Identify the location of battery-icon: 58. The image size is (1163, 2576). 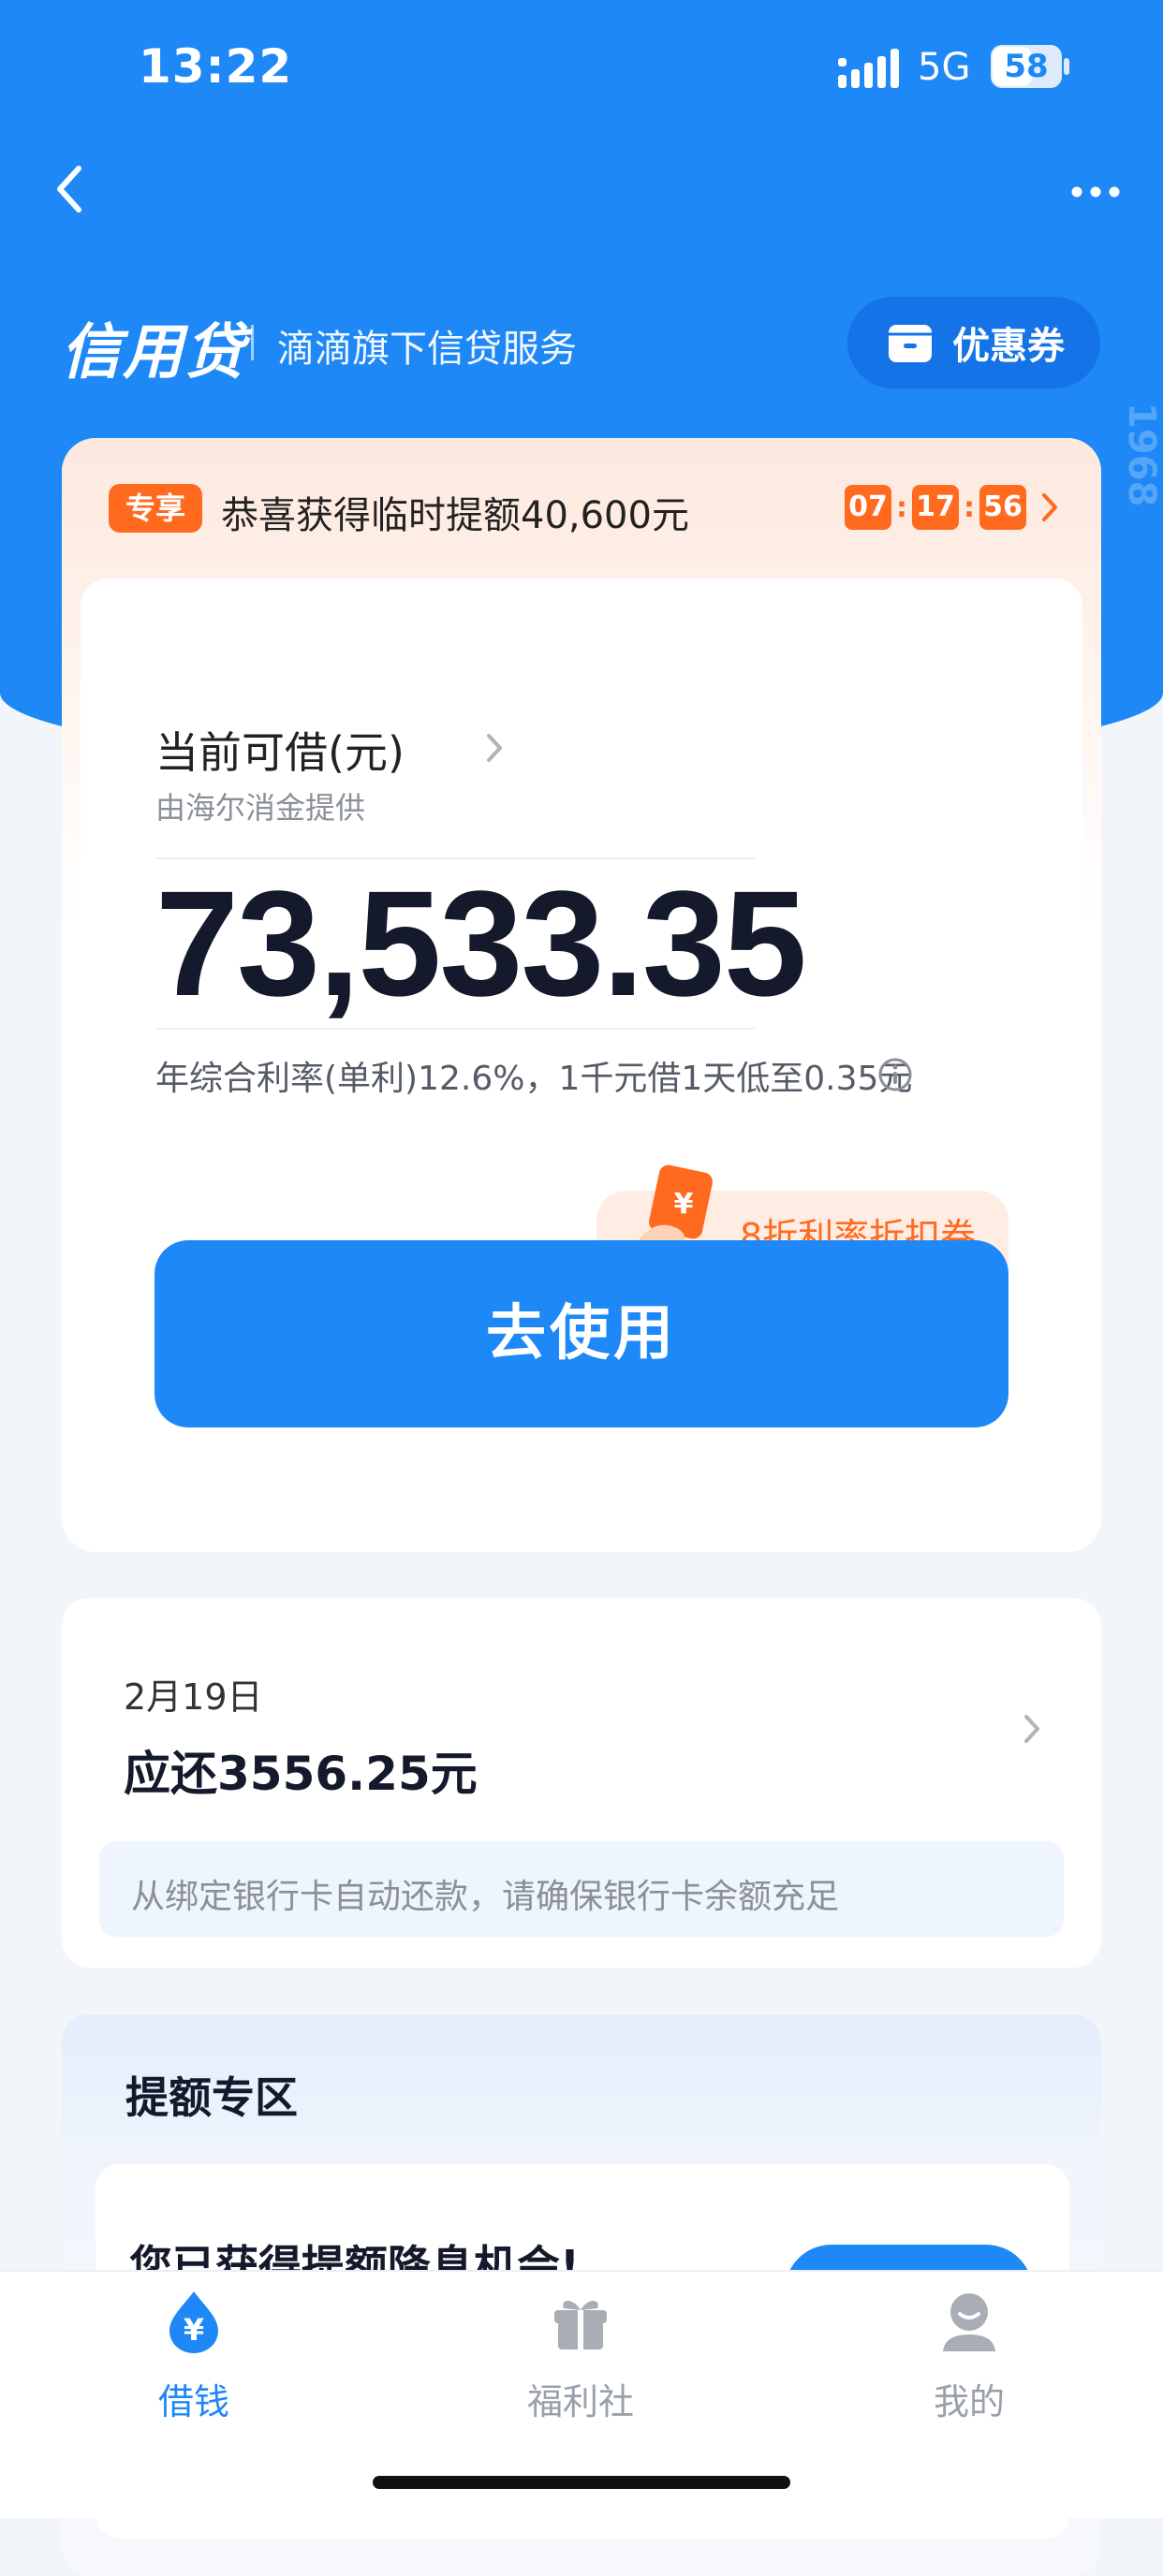
(1030, 67).